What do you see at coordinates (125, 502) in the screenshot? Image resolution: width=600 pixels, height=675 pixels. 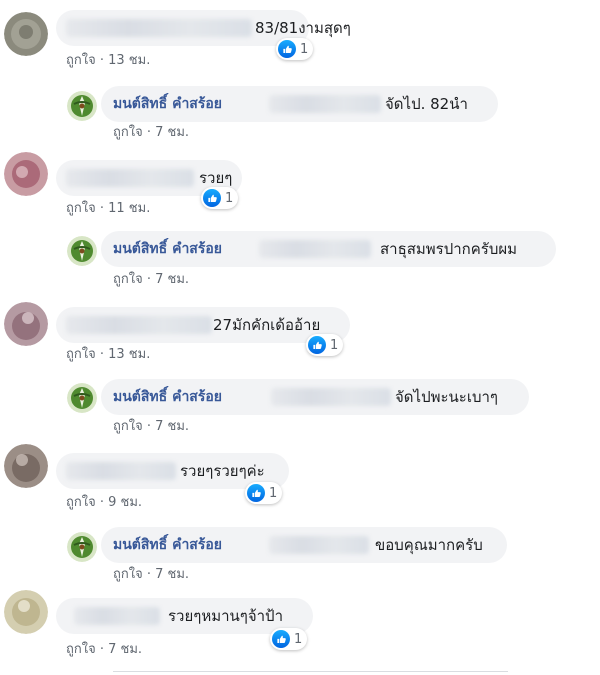 I see `timestamp: 9 ชม.` at bounding box center [125, 502].